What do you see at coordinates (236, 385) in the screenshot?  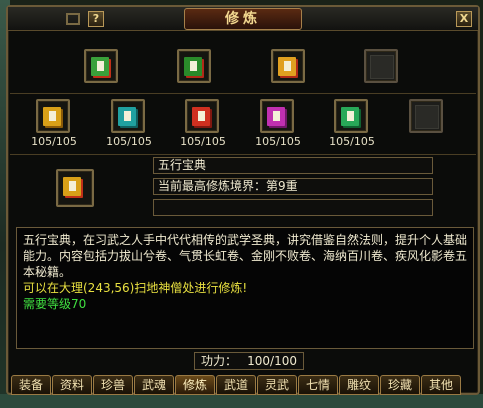 I see `tab-martial-way: 武道` at bounding box center [236, 385].